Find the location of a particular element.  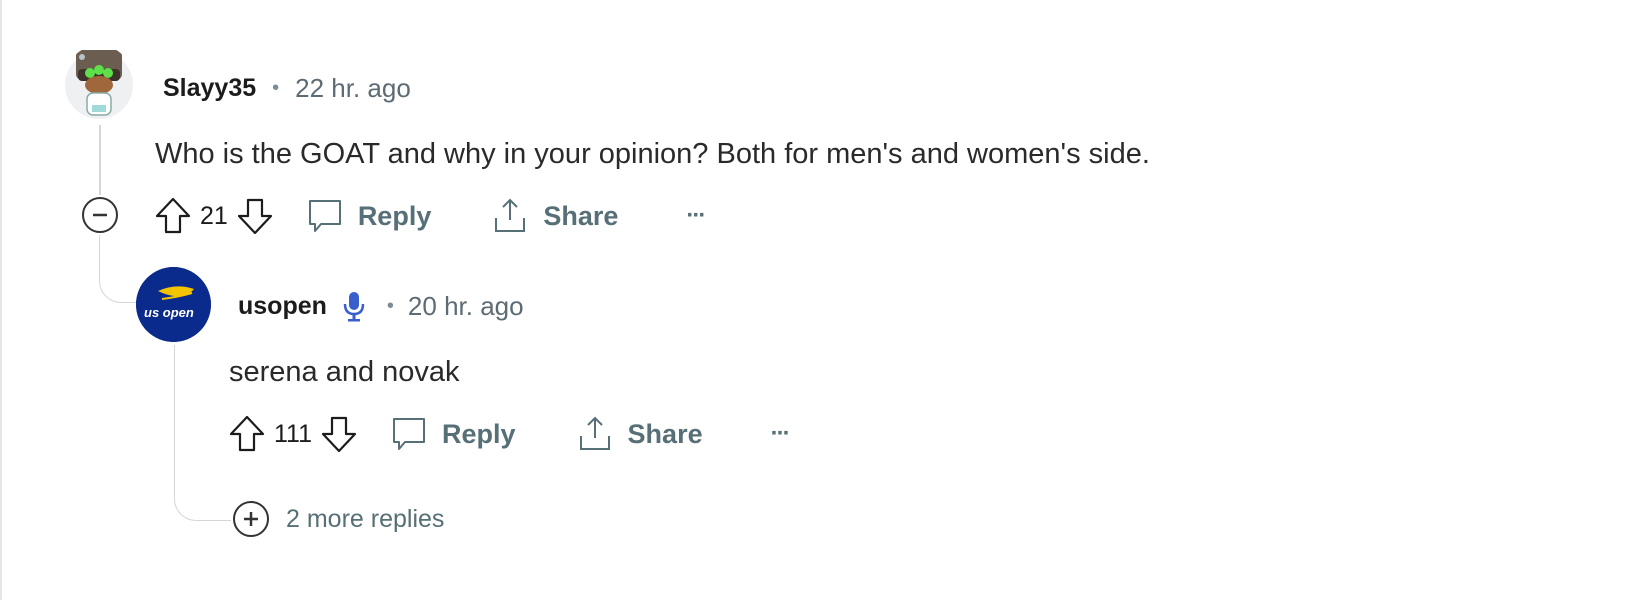

more-replies-label: 2 more replies is located at coordinates (365, 518).